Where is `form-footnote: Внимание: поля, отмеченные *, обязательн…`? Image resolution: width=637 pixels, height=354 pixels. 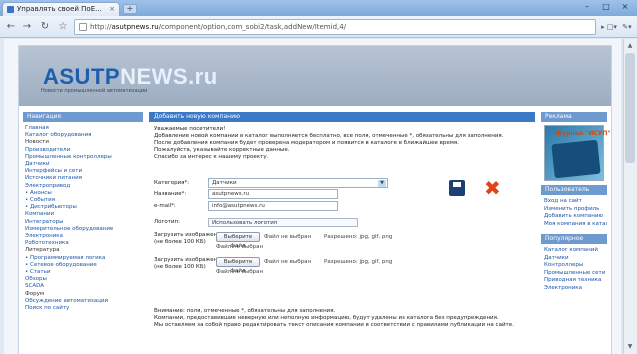
form-footnote: Внимание: поля, отмеченные *, обязательн… is located at coordinates (342, 318).